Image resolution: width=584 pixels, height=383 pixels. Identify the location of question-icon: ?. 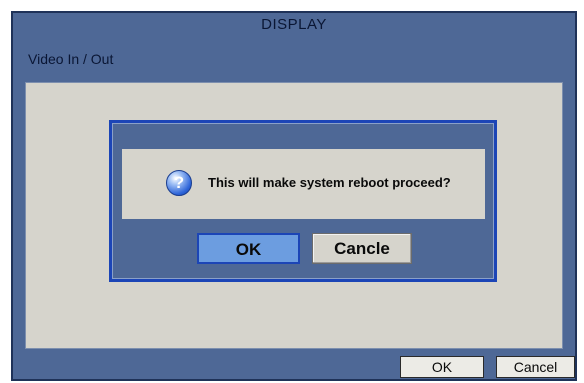
(179, 183).